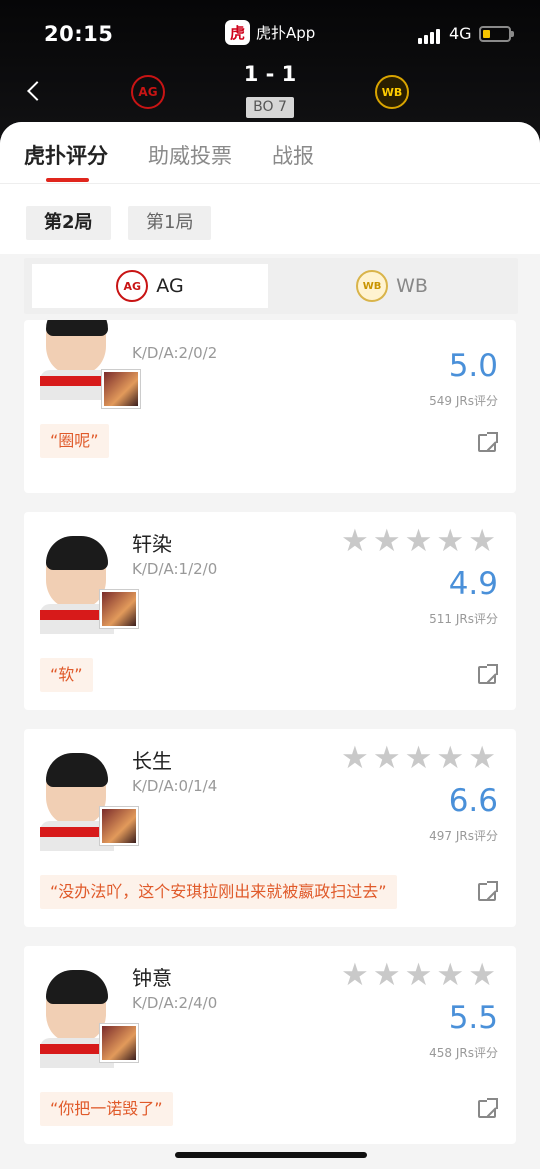 Image resolution: width=540 pixels, height=1169 pixels. Describe the element at coordinates (473, 801) in the screenshot. I see `player-rating: 6.6` at that location.